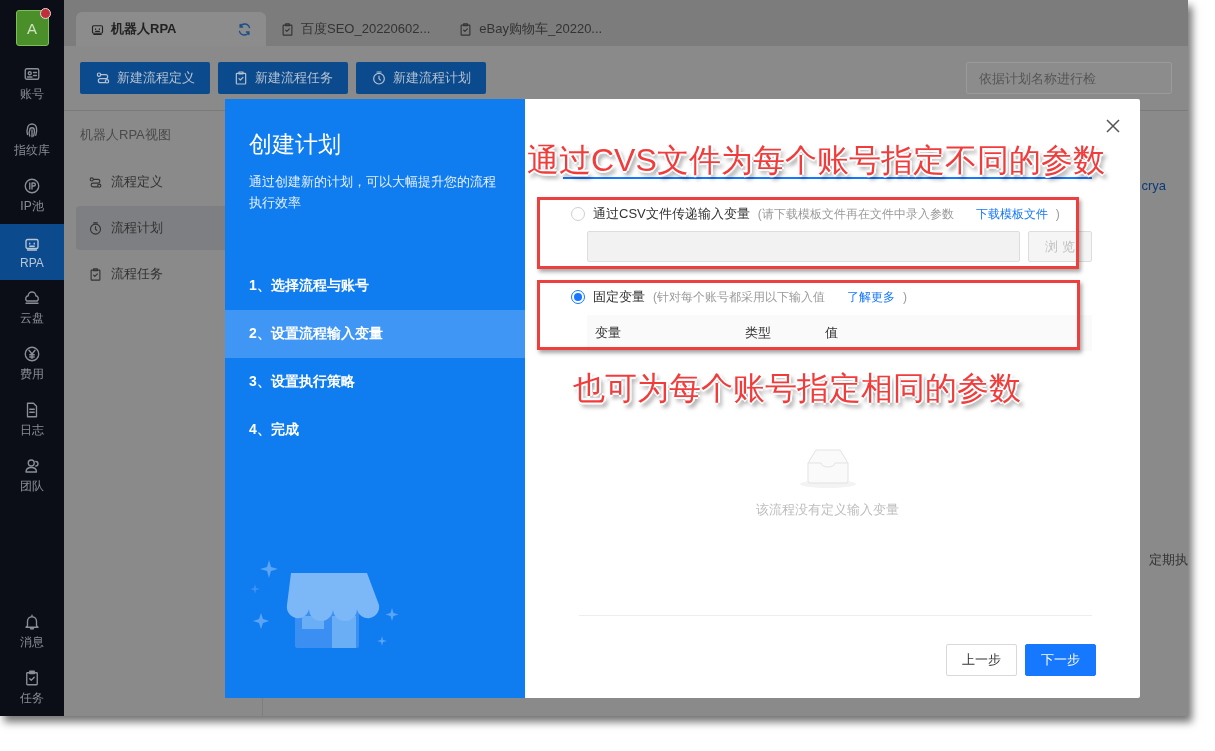  Describe the element at coordinates (32, 632) in the screenshot. I see `nav-item: 消息` at that location.